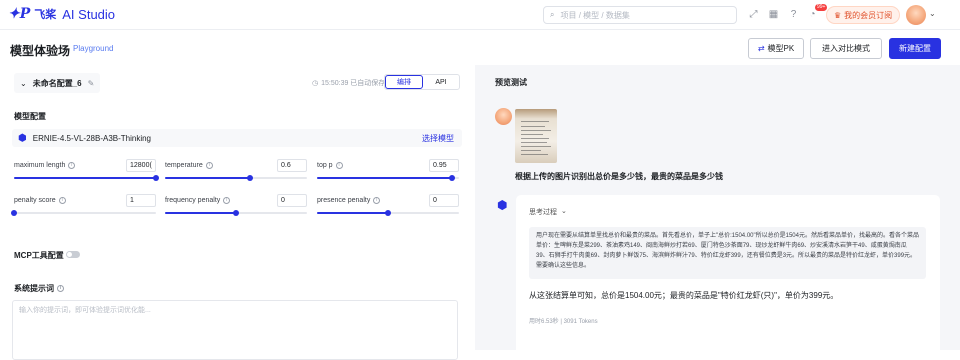  I want to click on param-label-text: maximum length, so click(40, 165).